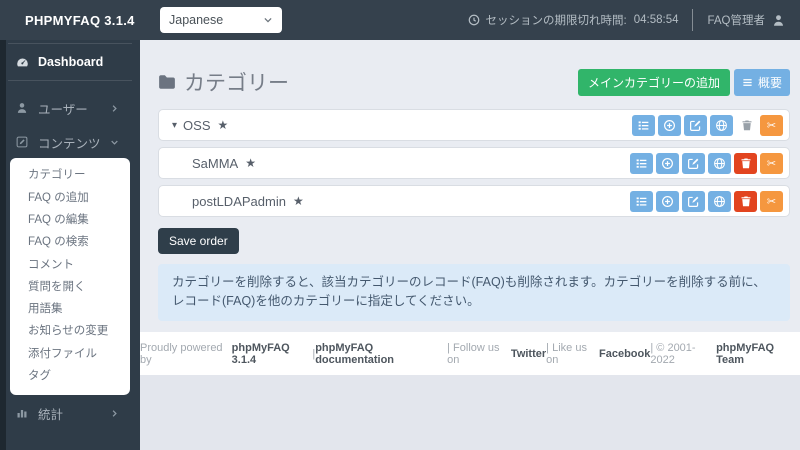  What do you see at coordinates (381, 354) in the screenshot?
I see `footer-link-documentation: phpMyFAQ documentation` at bounding box center [381, 354].